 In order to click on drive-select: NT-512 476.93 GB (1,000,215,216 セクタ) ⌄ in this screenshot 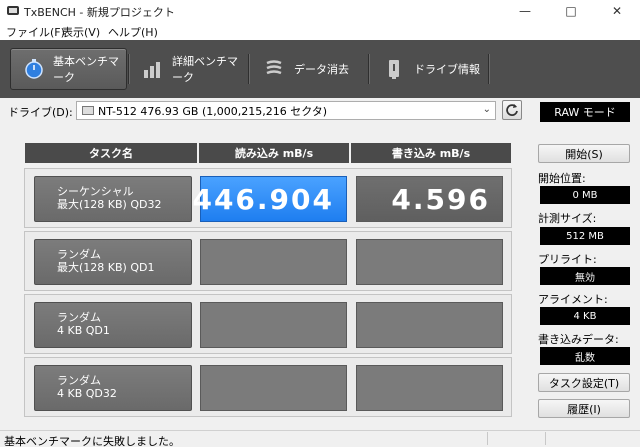, I will do `click(286, 110)`.